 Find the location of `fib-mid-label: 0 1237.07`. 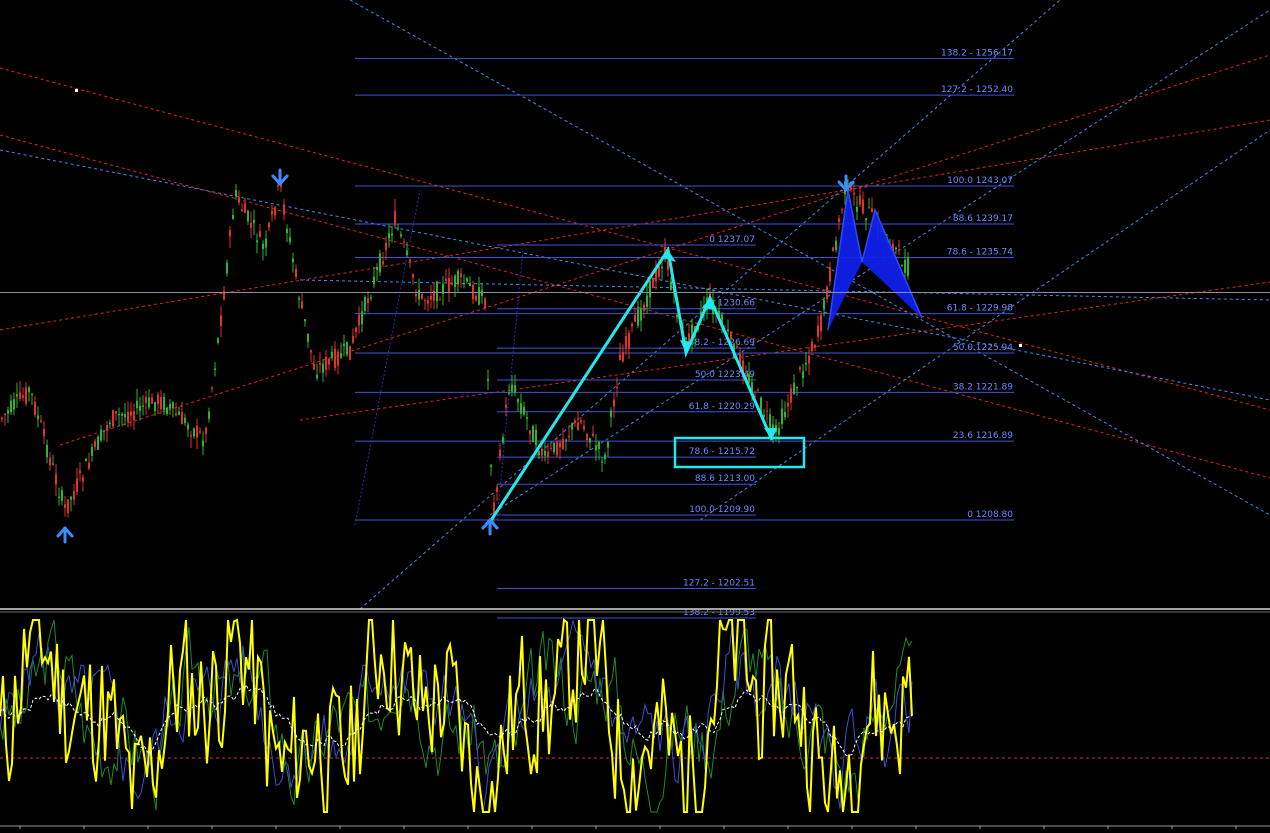

fib-mid-label: 0 1237.07 is located at coordinates (732, 240).